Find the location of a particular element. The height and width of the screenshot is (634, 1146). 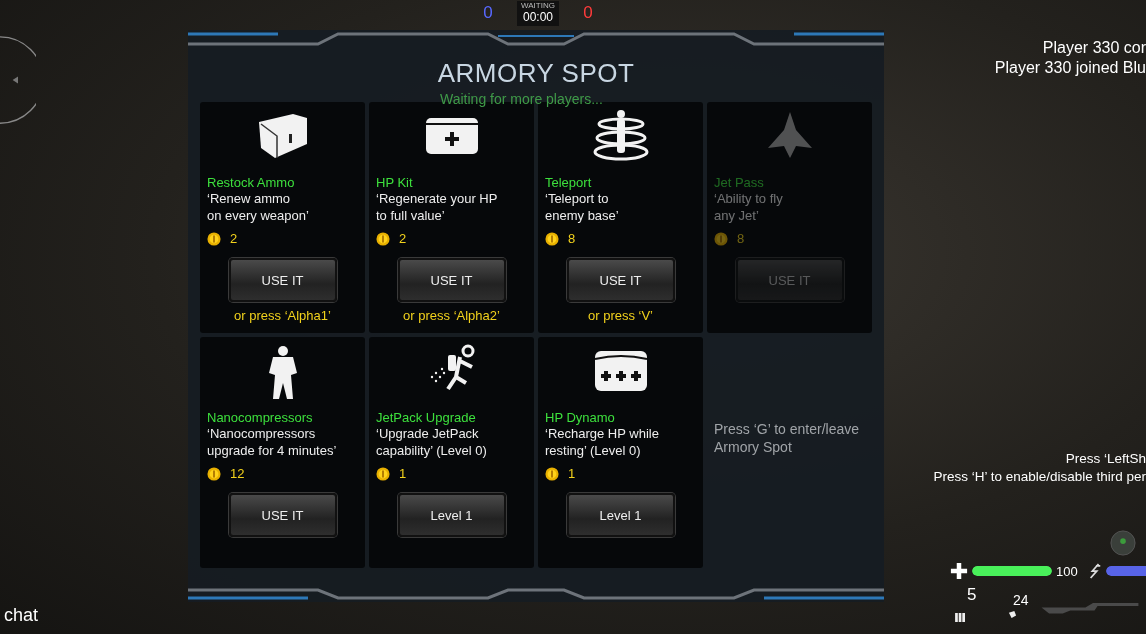

health-value: 100 is located at coordinates (1067, 571).